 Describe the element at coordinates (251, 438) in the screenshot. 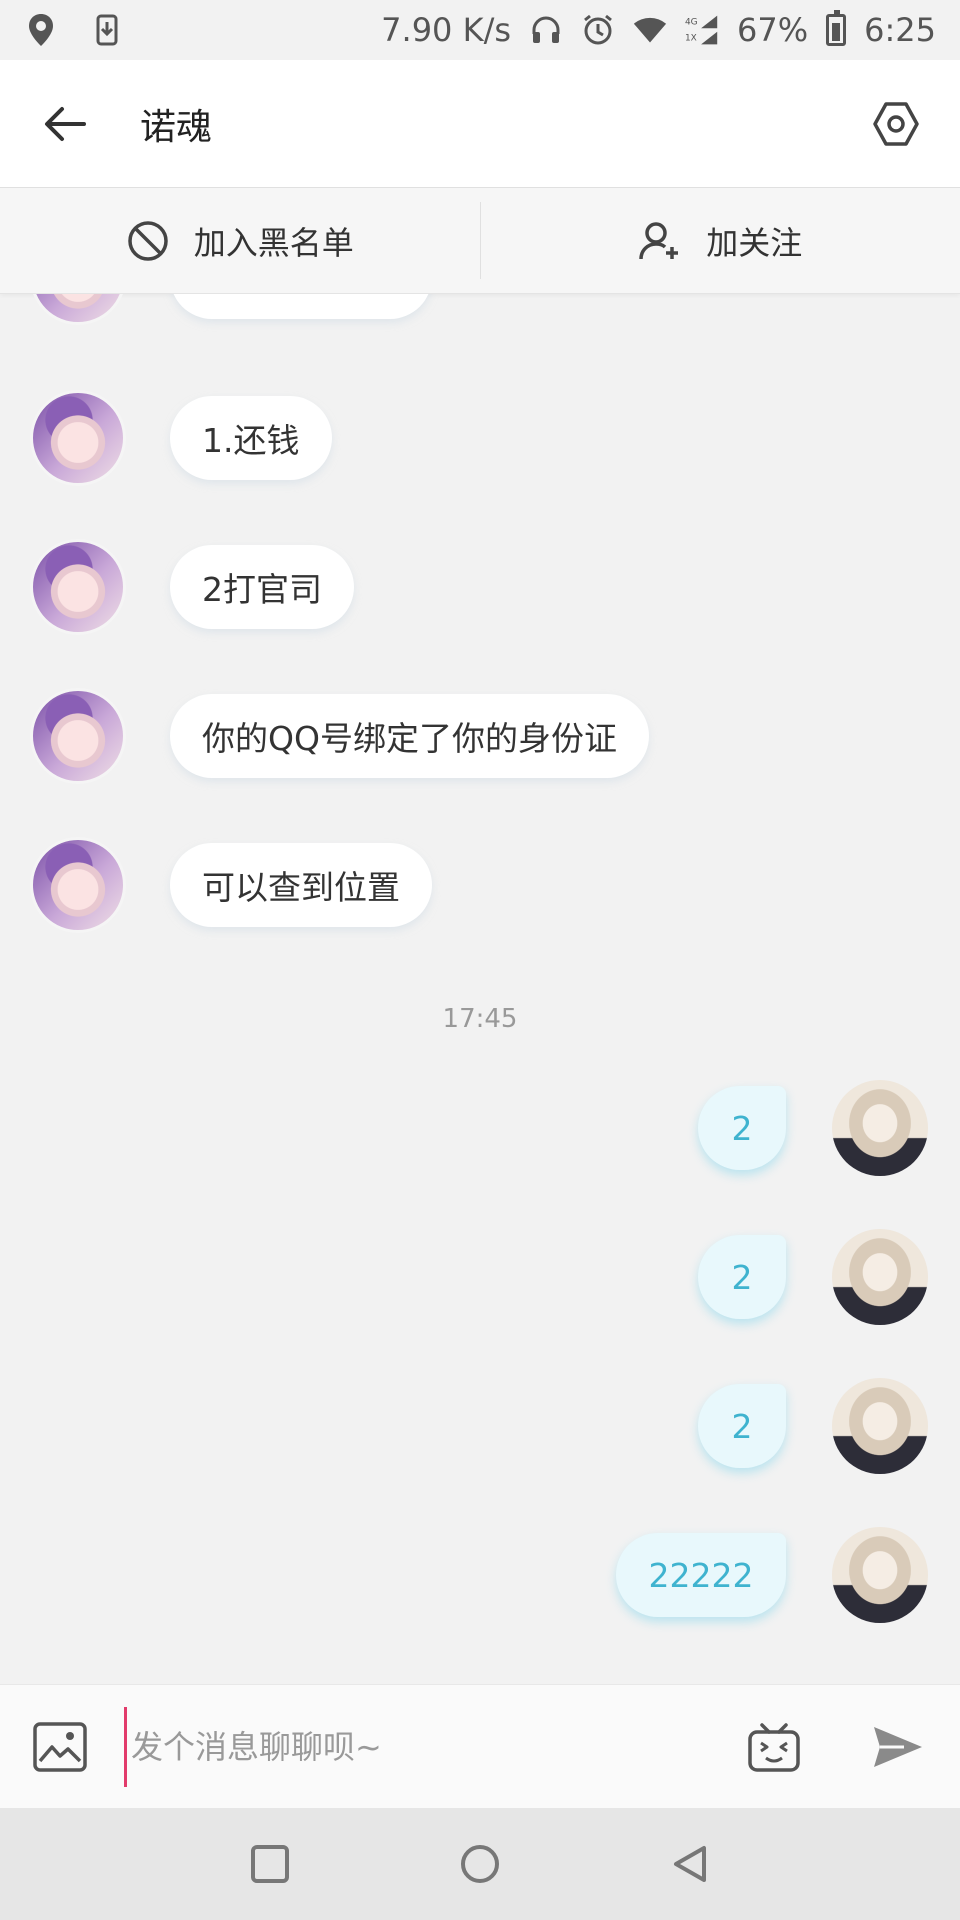

I see `message-bubble: 1.还钱` at that location.